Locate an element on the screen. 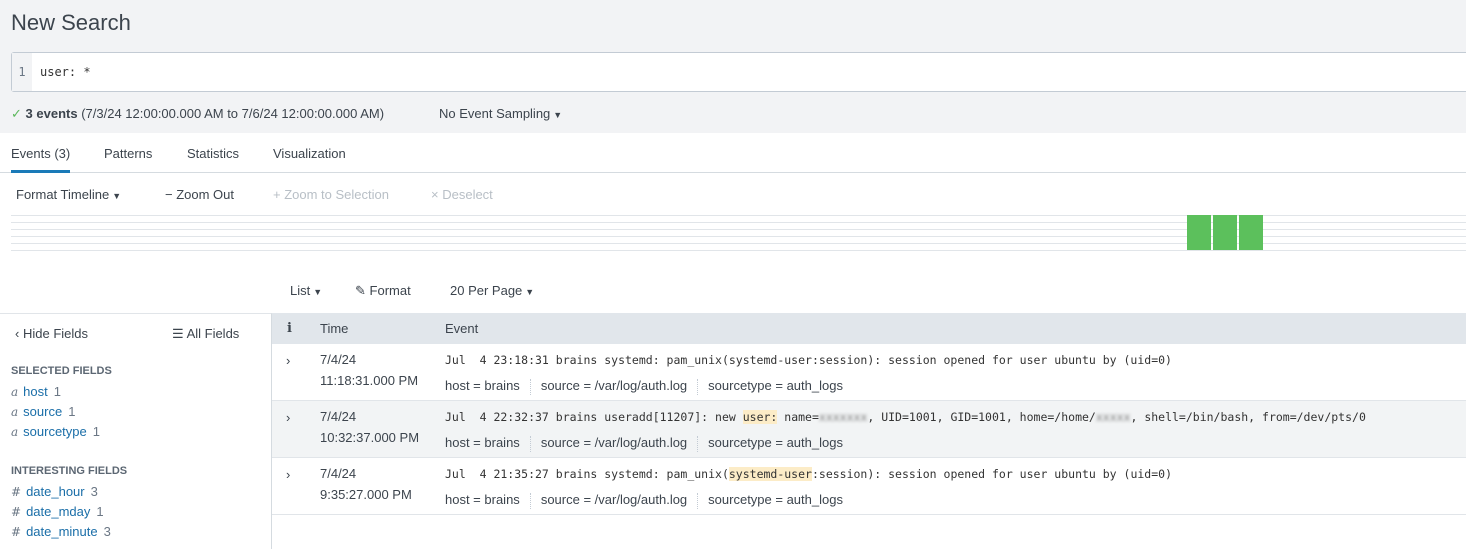 Image resolution: width=1466 pixels, height=549 pixels. field-sourcetype: a sourcetype 1 is located at coordinates (55, 431).